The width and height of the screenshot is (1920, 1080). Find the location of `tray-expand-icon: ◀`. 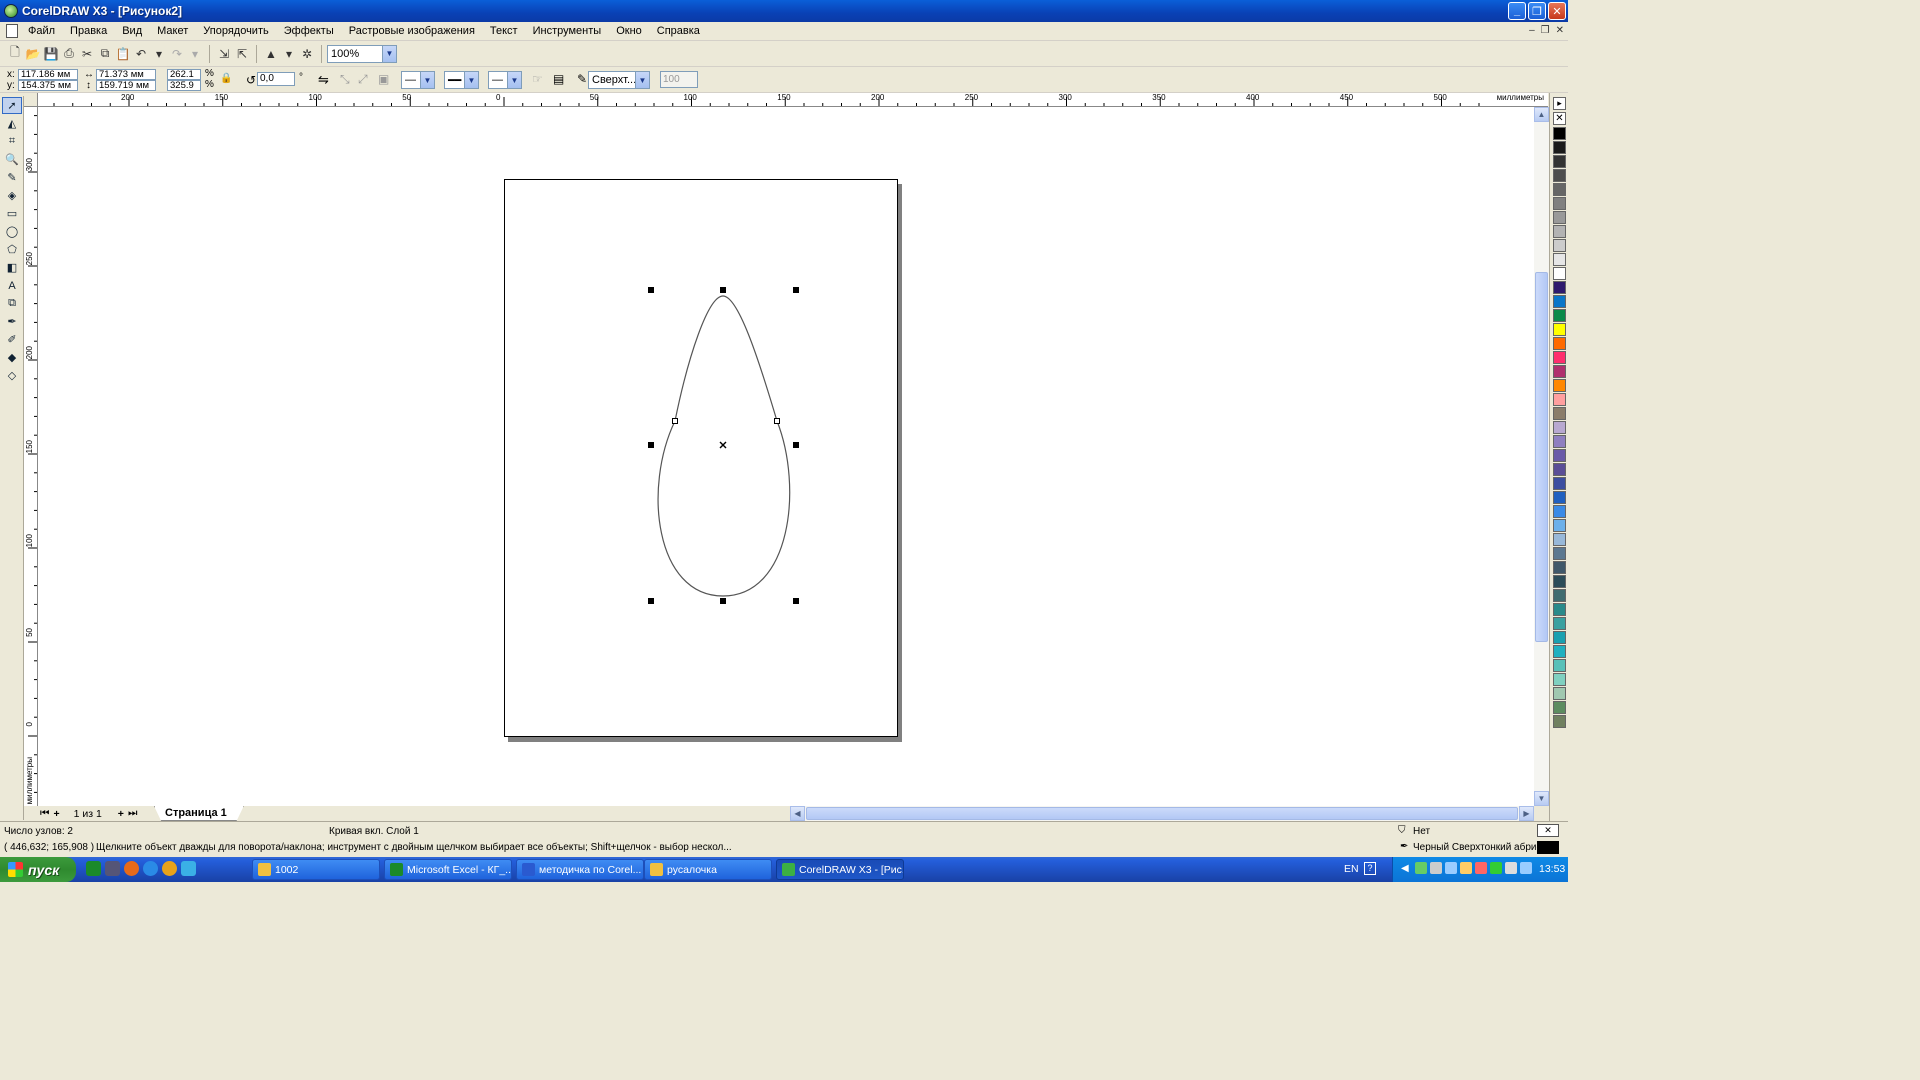

tray-expand-icon: ◀ is located at coordinates (1405, 868).